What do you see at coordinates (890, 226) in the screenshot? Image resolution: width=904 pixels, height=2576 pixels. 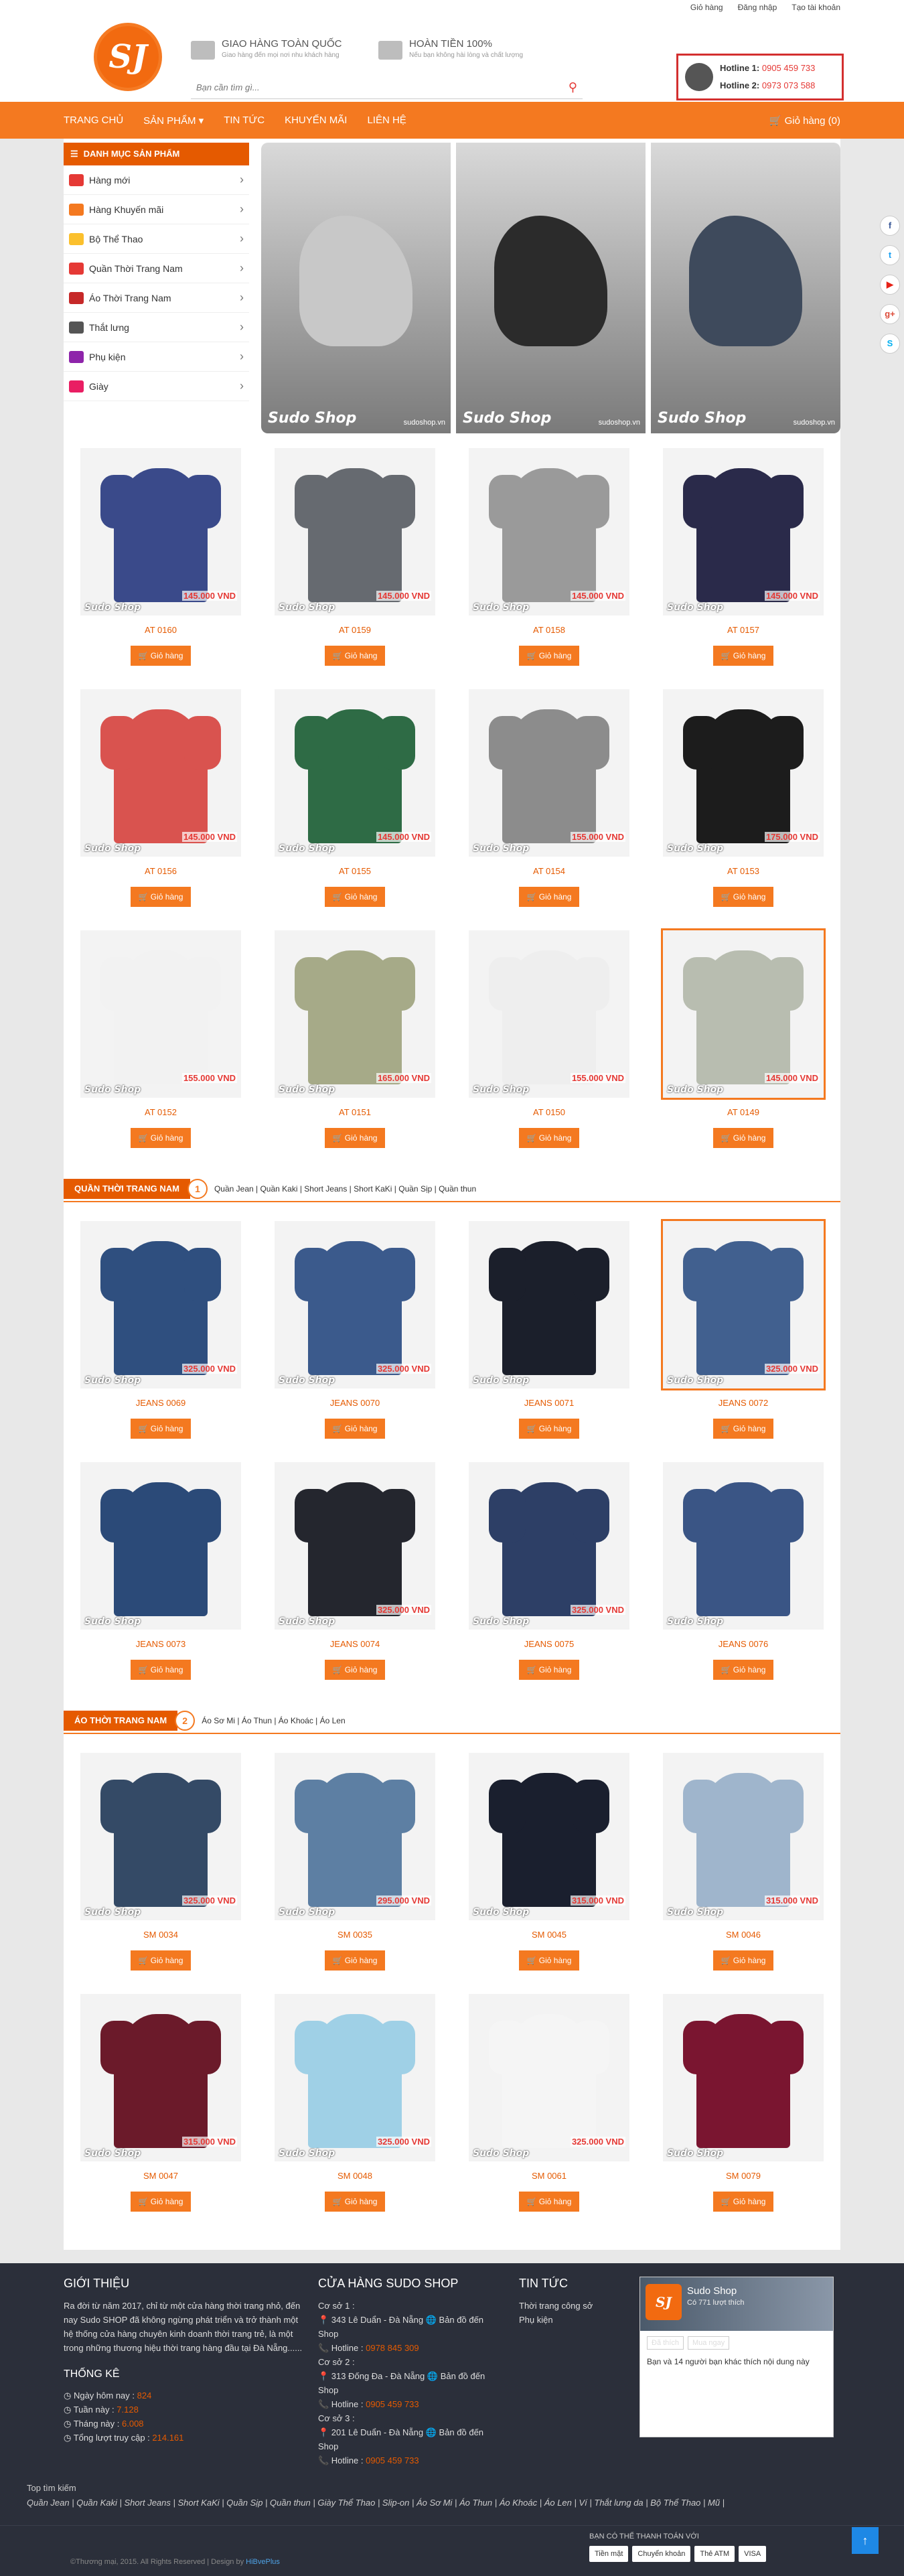 I see `social-icon: f` at bounding box center [890, 226].